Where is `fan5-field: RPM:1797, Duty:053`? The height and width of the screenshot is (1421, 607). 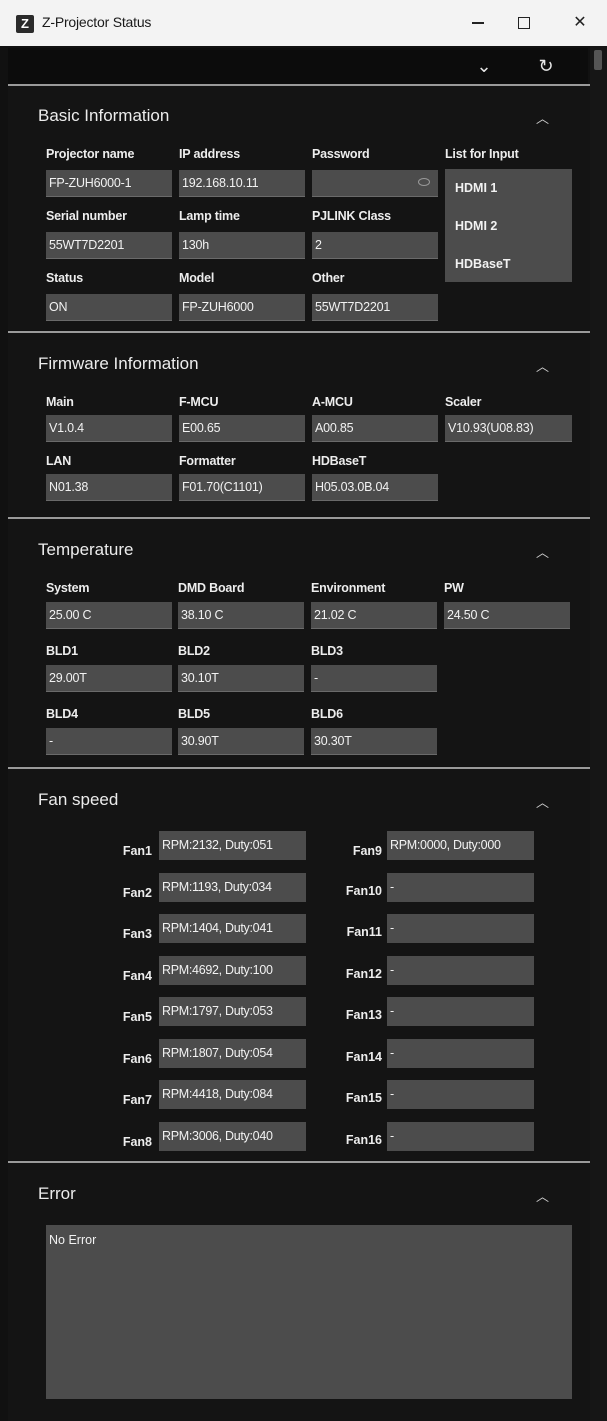 fan5-field: RPM:1797, Duty:053 is located at coordinates (232, 1011).